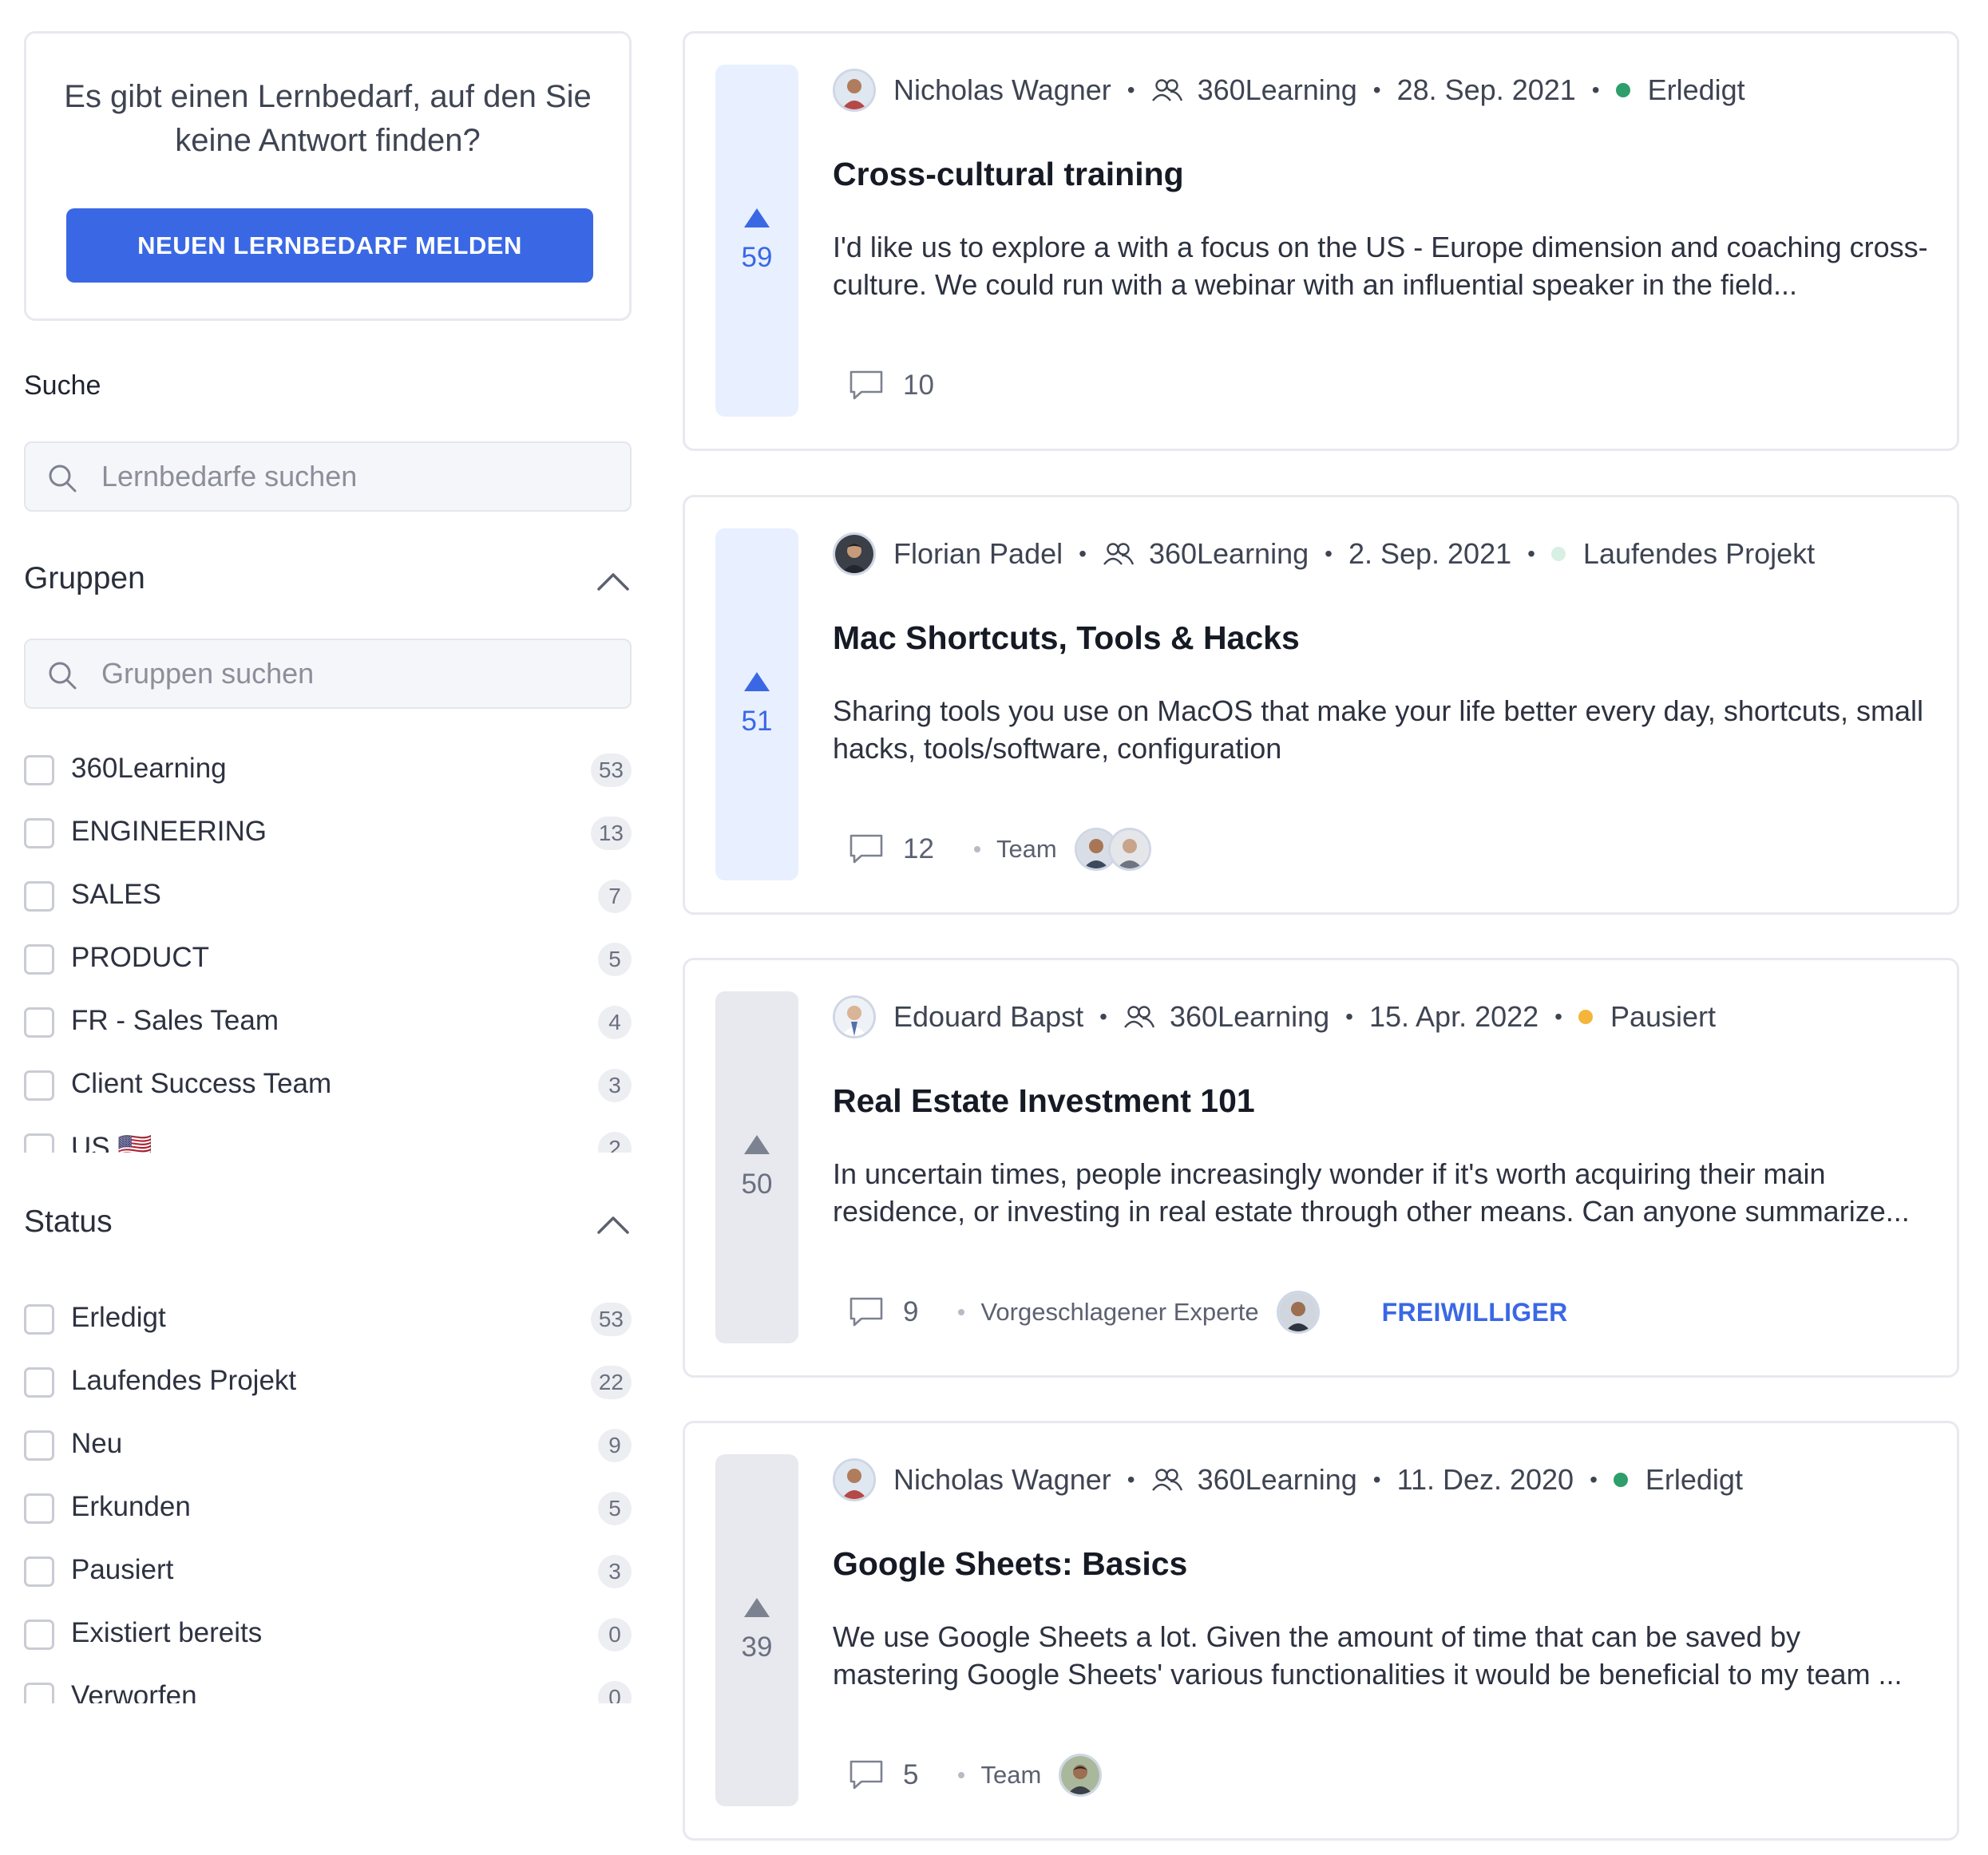 The image size is (1988, 1855). I want to click on upvote-arrow-icon, so click(757, 1607).